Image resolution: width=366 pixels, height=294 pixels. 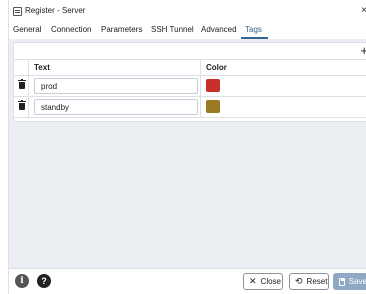 I want to click on reset-button-label: Reset, so click(x=317, y=281).